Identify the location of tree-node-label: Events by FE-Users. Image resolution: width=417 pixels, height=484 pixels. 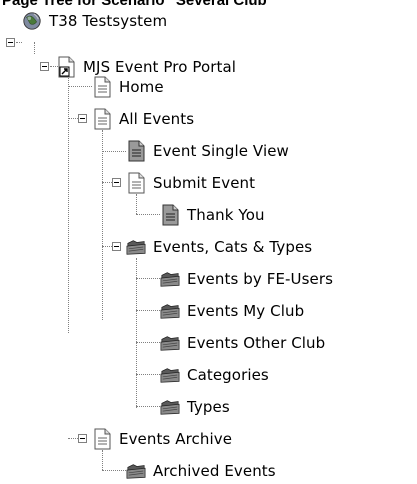
(260, 279).